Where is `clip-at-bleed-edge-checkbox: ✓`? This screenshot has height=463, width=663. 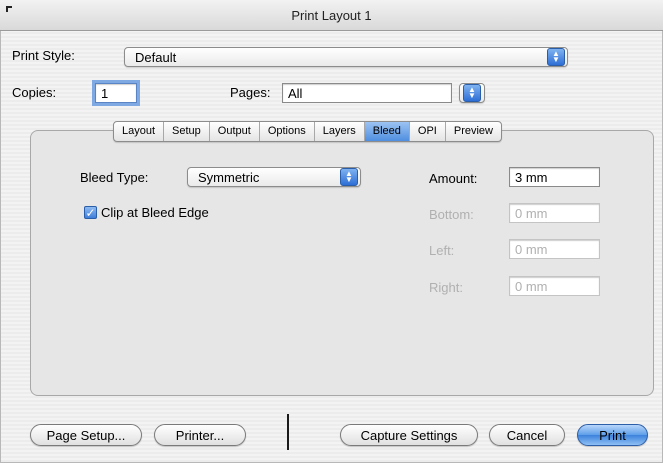
clip-at-bleed-edge-checkbox: ✓ is located at coordinates (90, 213).